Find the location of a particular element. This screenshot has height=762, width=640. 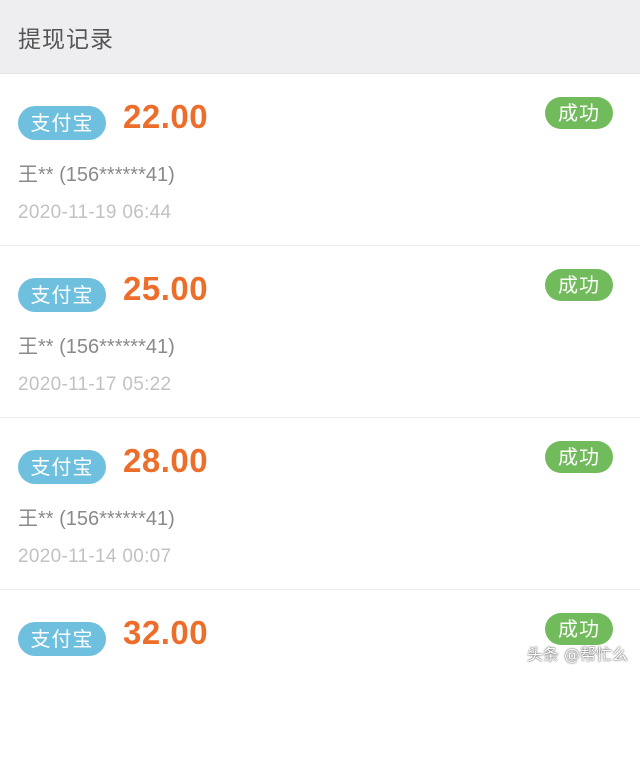

page-title: 提现记录 is located at coordinates (66, 39).